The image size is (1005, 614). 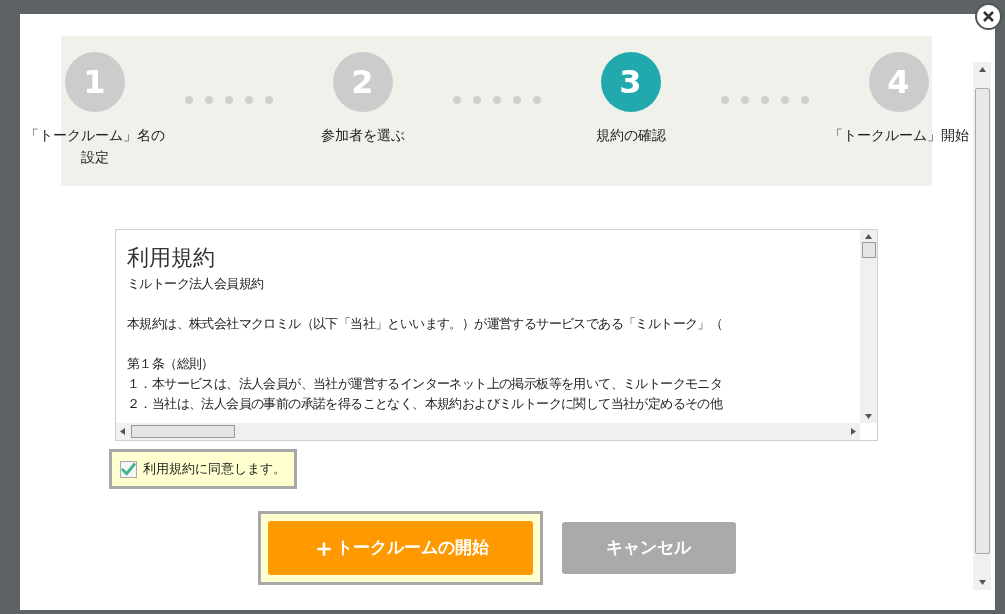 What do you see at coordinates (868, 326) in the screenshot?
I see `vertical-scrollbar` at bounding box center [868, 326].